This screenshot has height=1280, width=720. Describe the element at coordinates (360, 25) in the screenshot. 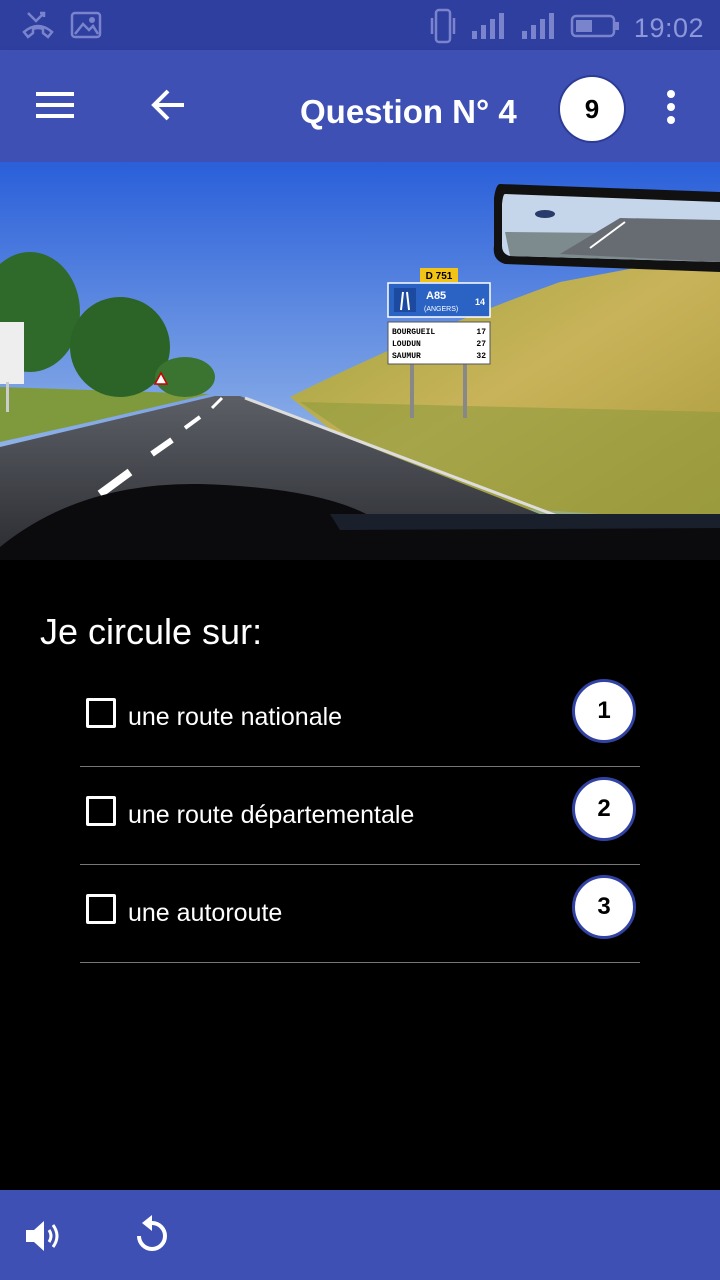

I see `status-bar: 19:02` at that location.